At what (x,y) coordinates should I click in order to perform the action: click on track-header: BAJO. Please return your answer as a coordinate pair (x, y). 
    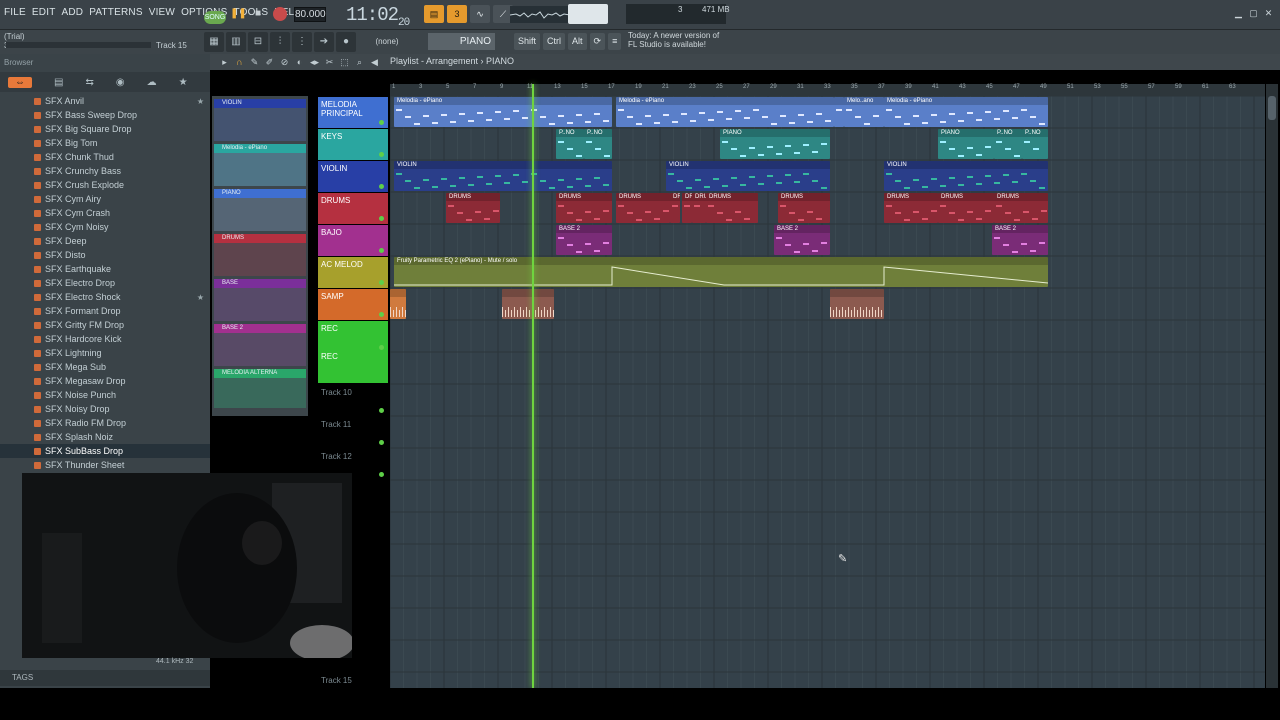
    Looking at the image, I should click on (353, 240).